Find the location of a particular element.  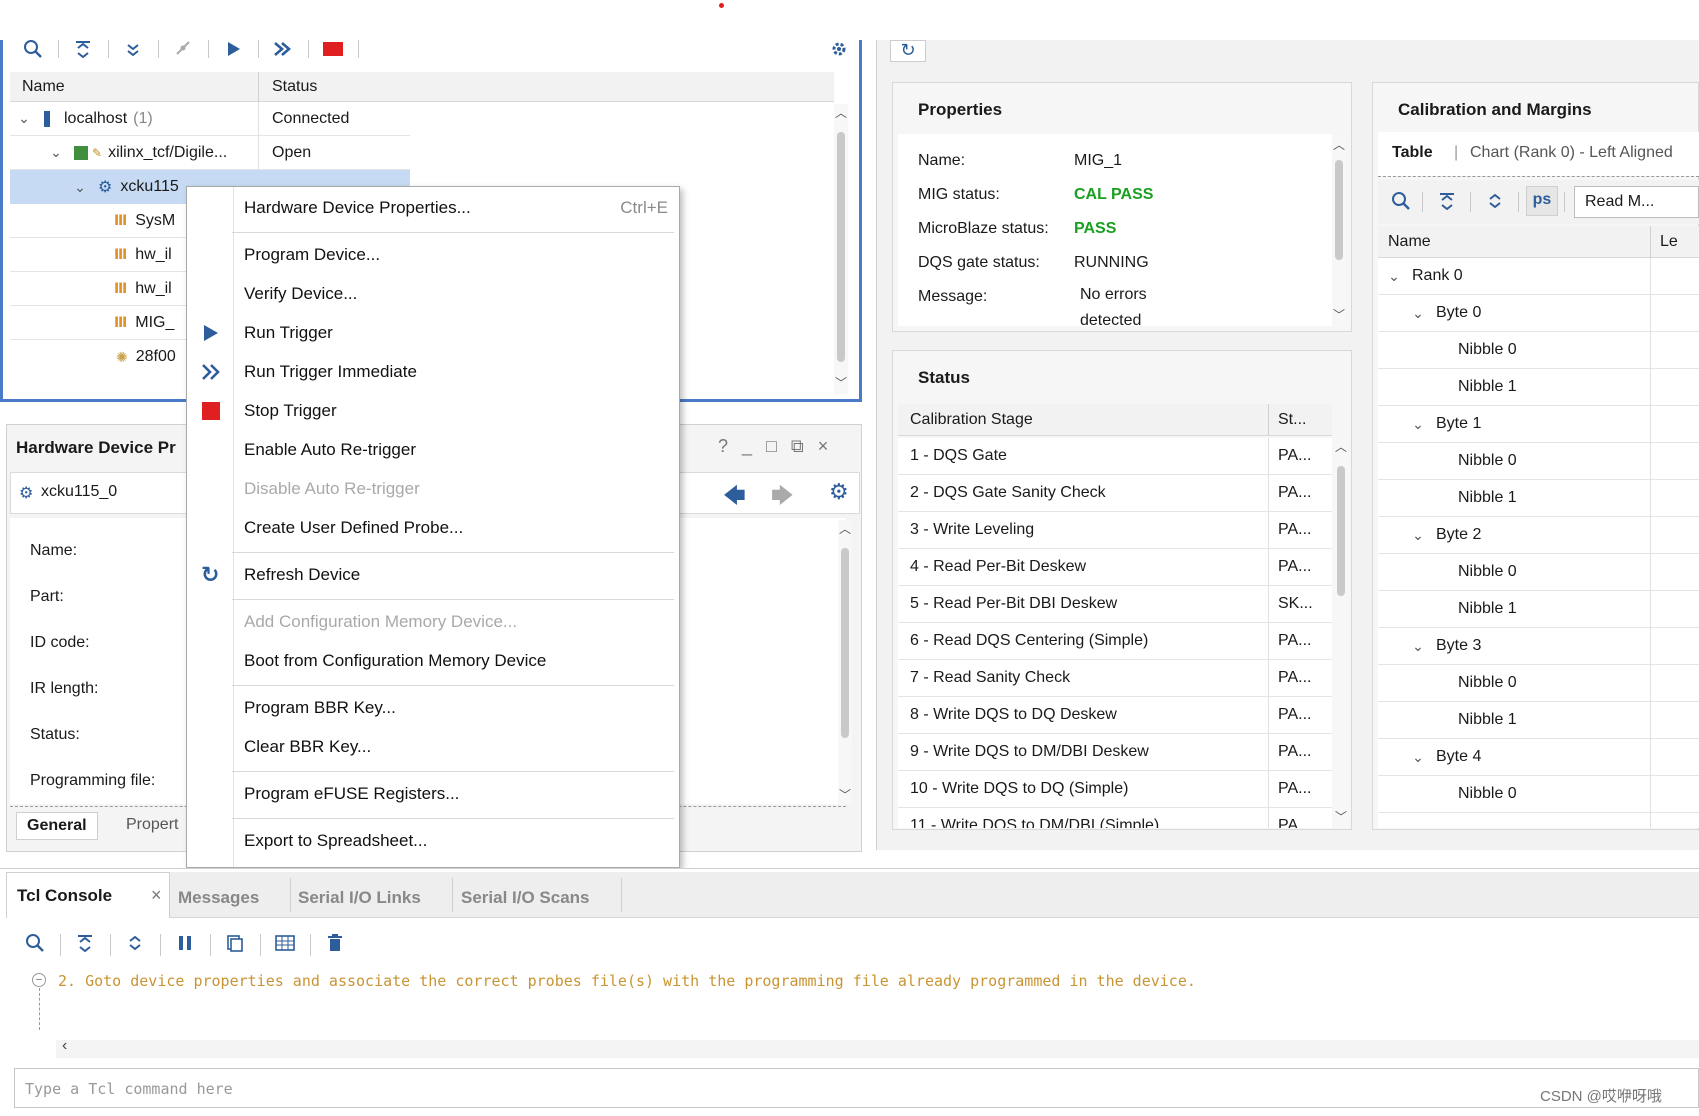

settings-gear-icon is located at coordinates (839, 49).